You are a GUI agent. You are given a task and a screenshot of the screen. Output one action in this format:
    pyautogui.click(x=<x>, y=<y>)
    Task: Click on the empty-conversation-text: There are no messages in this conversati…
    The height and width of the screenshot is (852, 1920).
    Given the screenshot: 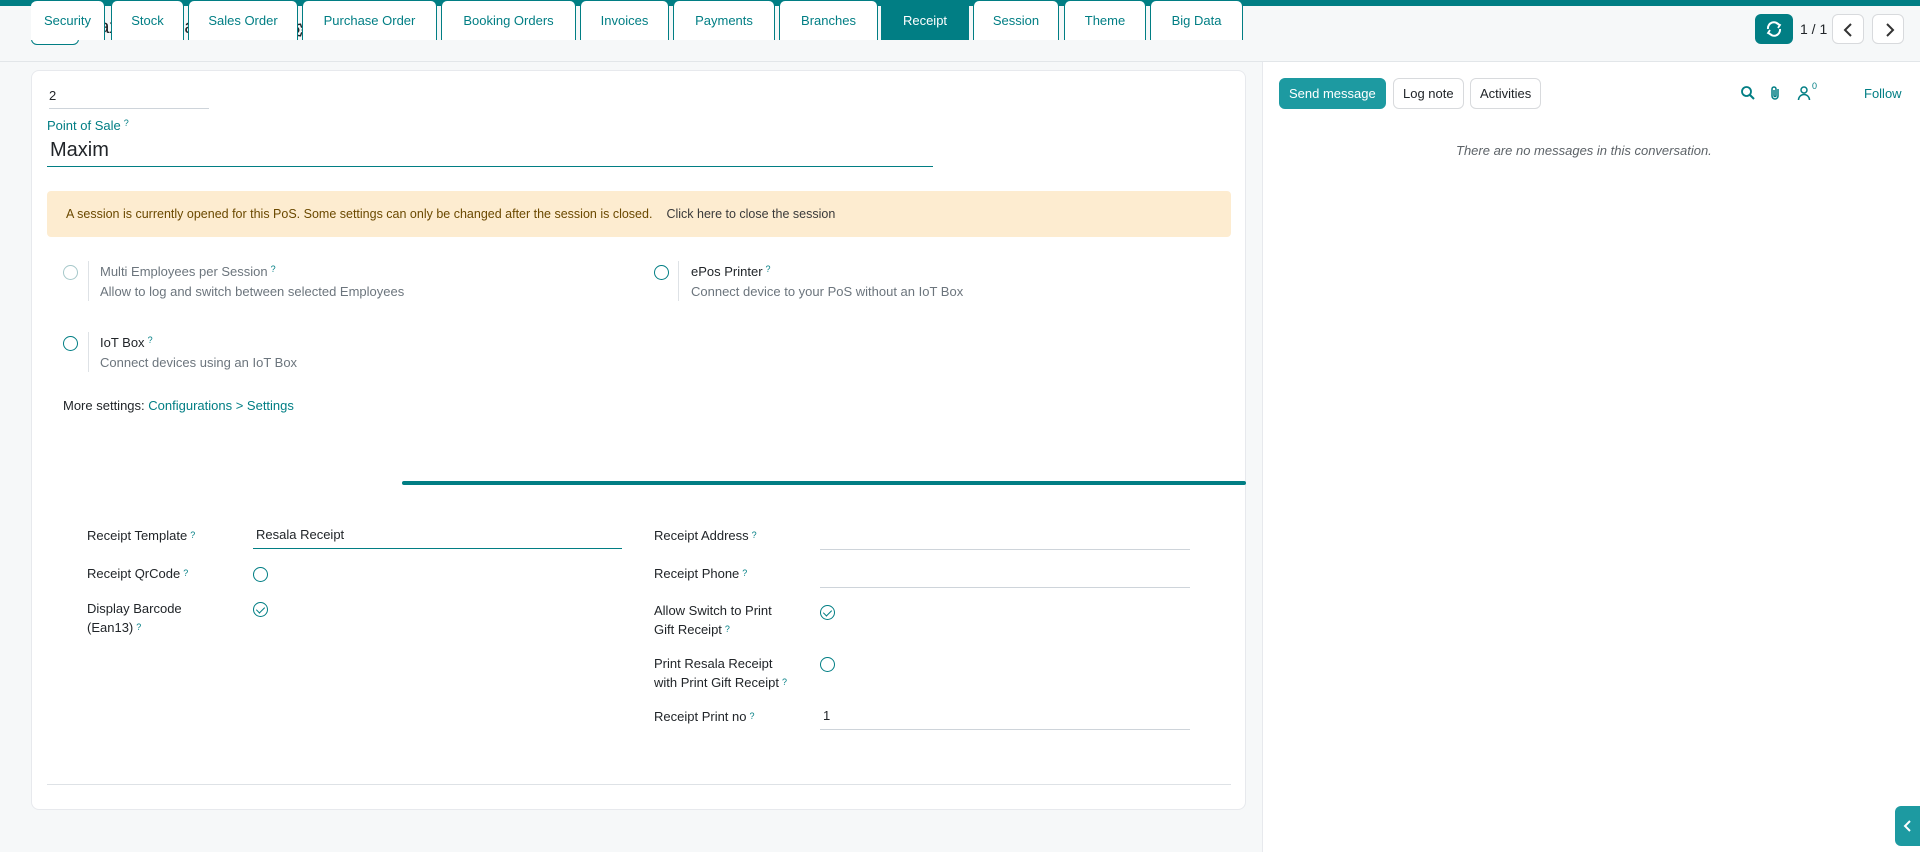 What is the action you would take?
    pyautogui.click(x=1584, y=150)
    